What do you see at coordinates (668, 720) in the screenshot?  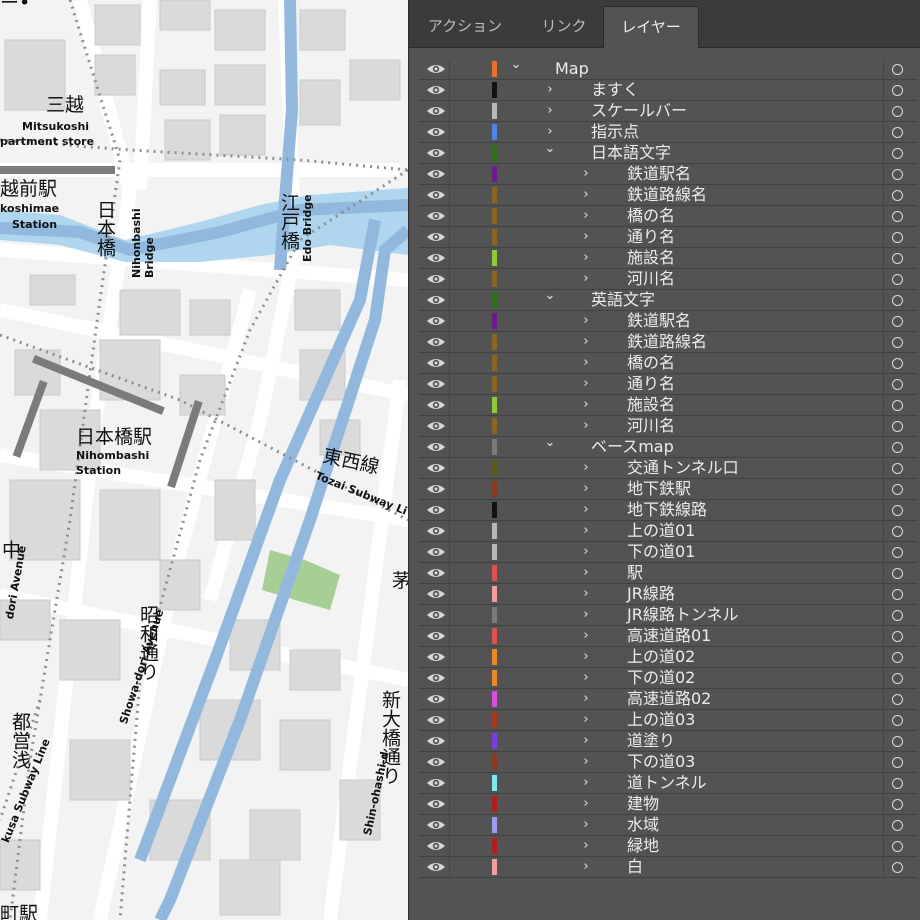 I see `layer-row: › 上の道03` at bounding box center [668, 720].